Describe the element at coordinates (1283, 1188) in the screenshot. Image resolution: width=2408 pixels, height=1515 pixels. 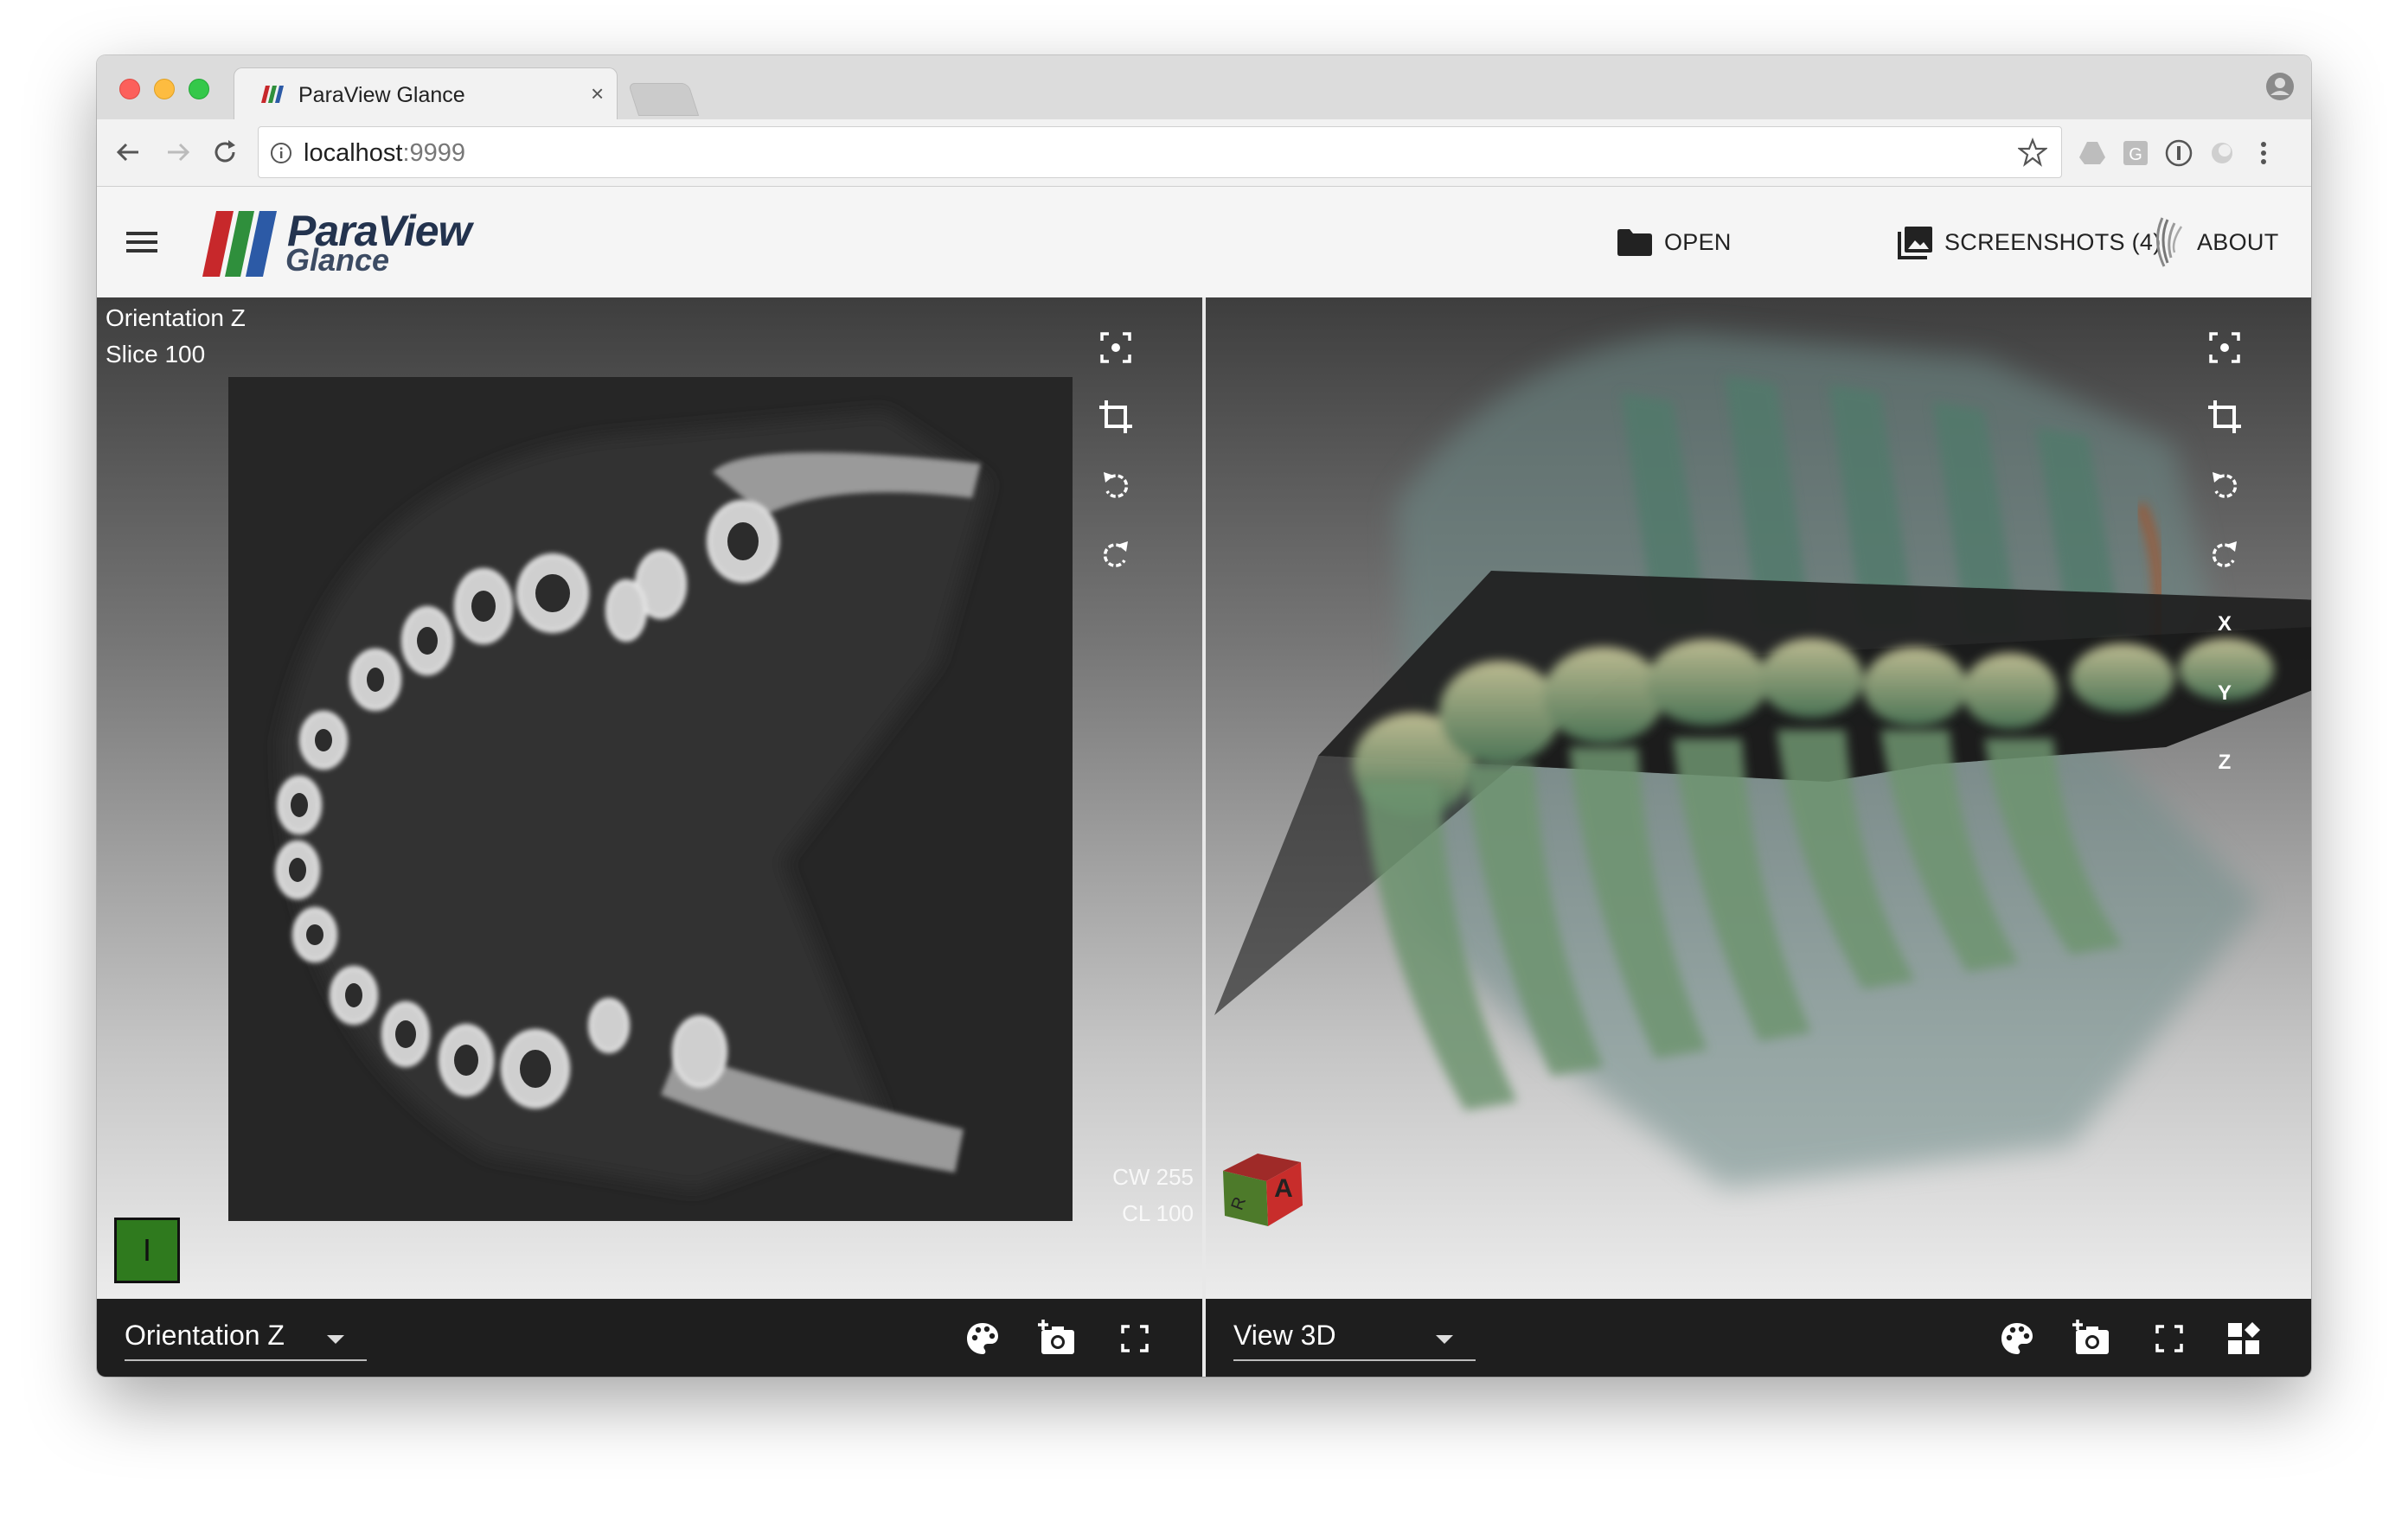
I see `svg-text: A` at that location.